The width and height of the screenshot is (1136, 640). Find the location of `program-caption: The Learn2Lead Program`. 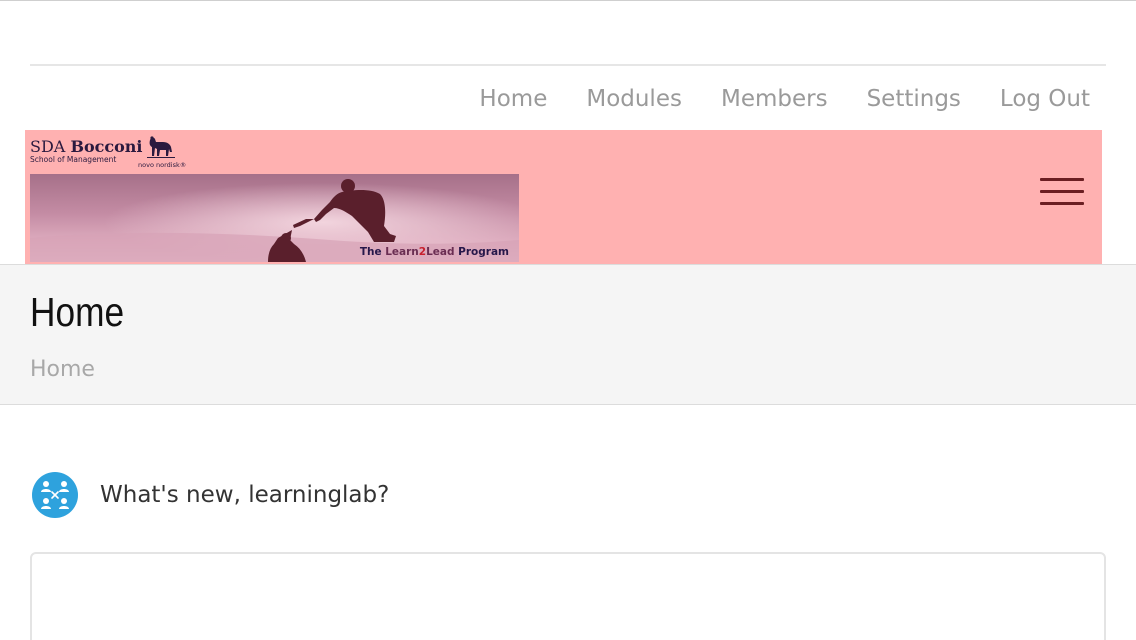

program-caption: The Learn2Lead Program is located at coordinates (434, 252).